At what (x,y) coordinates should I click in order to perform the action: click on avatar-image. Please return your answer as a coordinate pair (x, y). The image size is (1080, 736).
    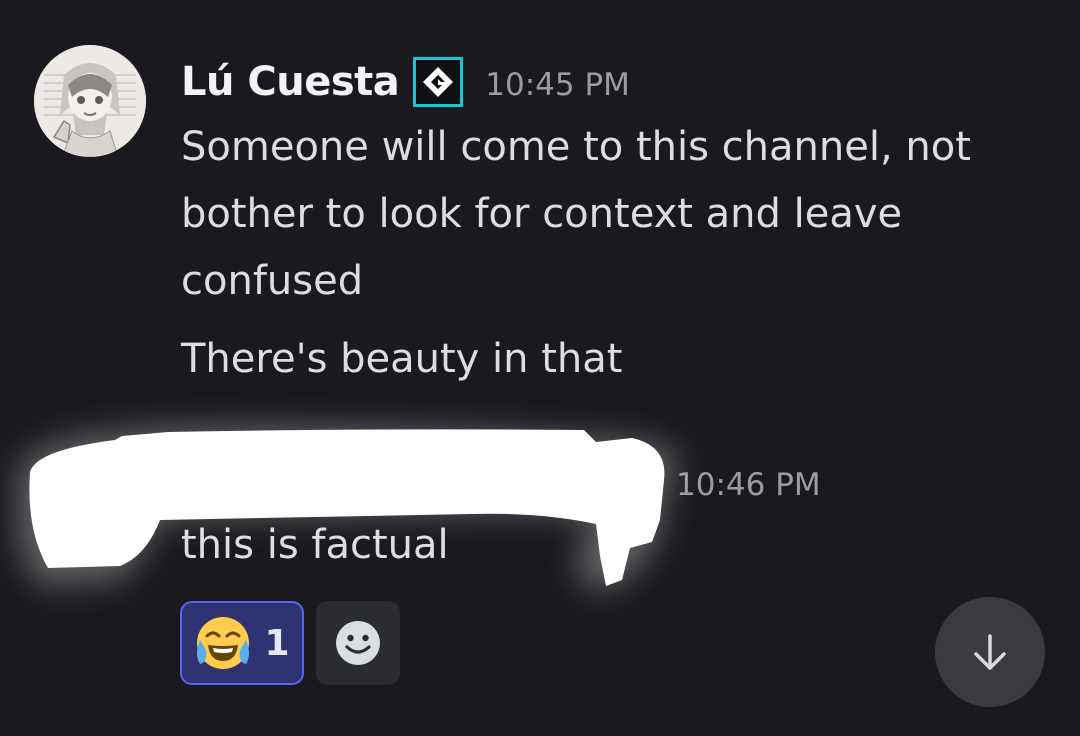
    Looking at the image, I should click on (90, 101).